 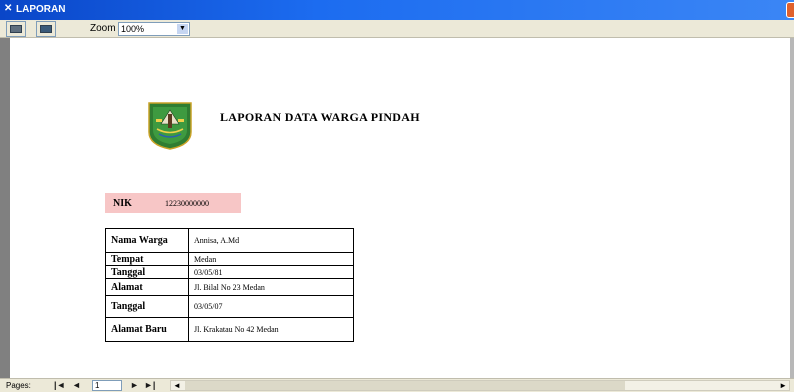 I want to click on row-label: Alamat Baru, so click(x=147, y=329).